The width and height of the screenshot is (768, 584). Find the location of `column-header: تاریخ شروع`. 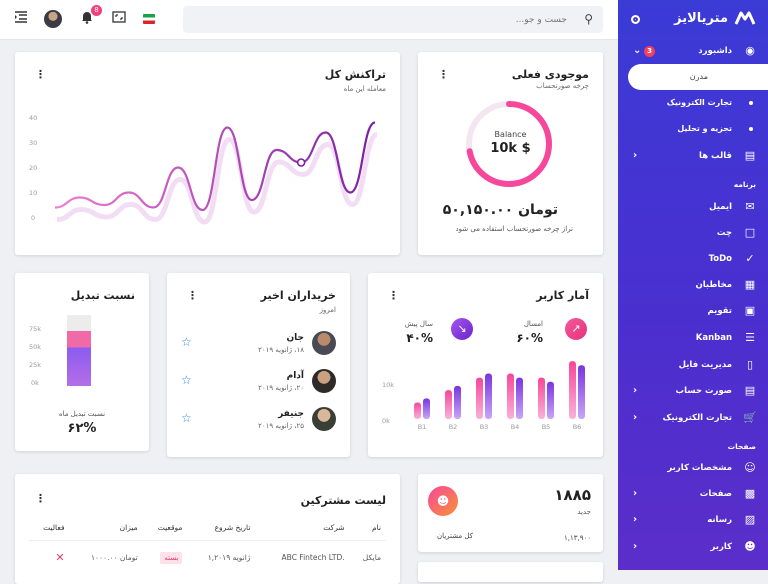

column-header: تاریخ شروع is located at coordinates (221, 528).